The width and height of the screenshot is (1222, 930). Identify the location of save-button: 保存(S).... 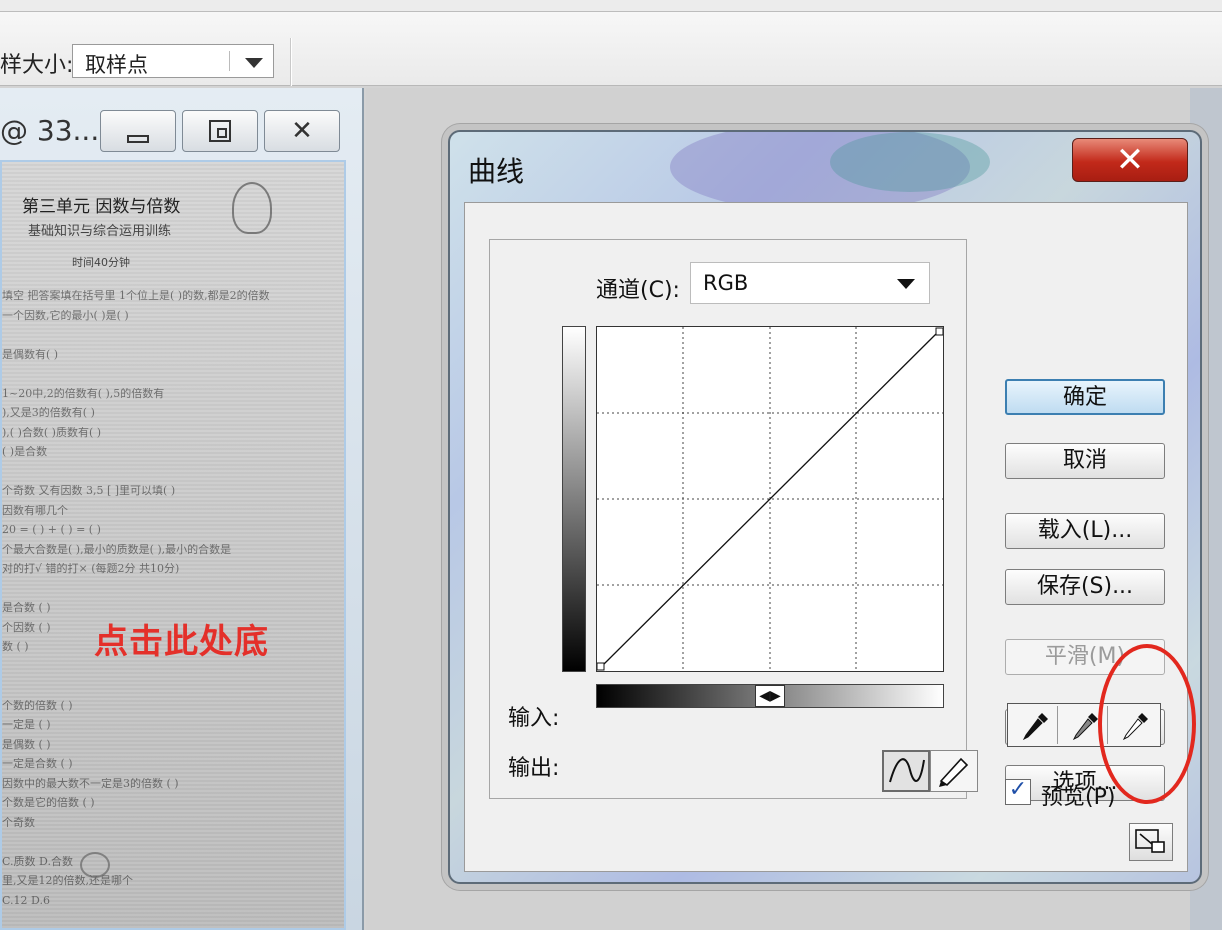
(1085, 587).